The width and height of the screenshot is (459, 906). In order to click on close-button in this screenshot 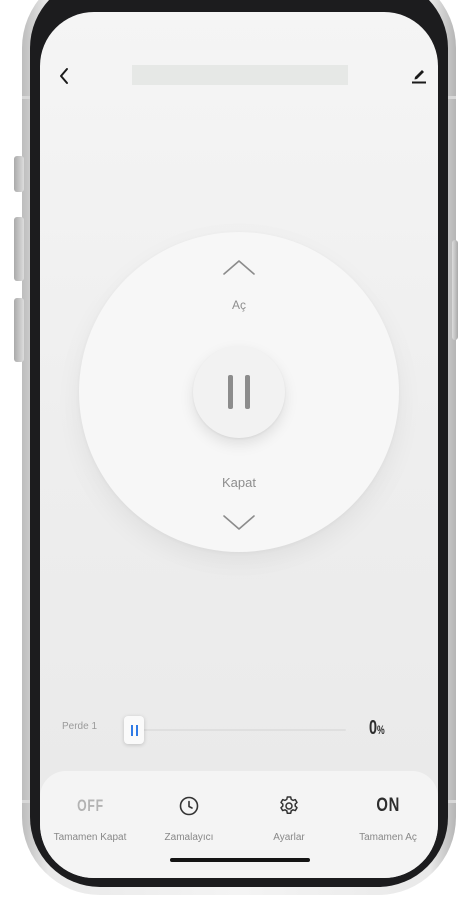, I will do `click(239, 523)`.